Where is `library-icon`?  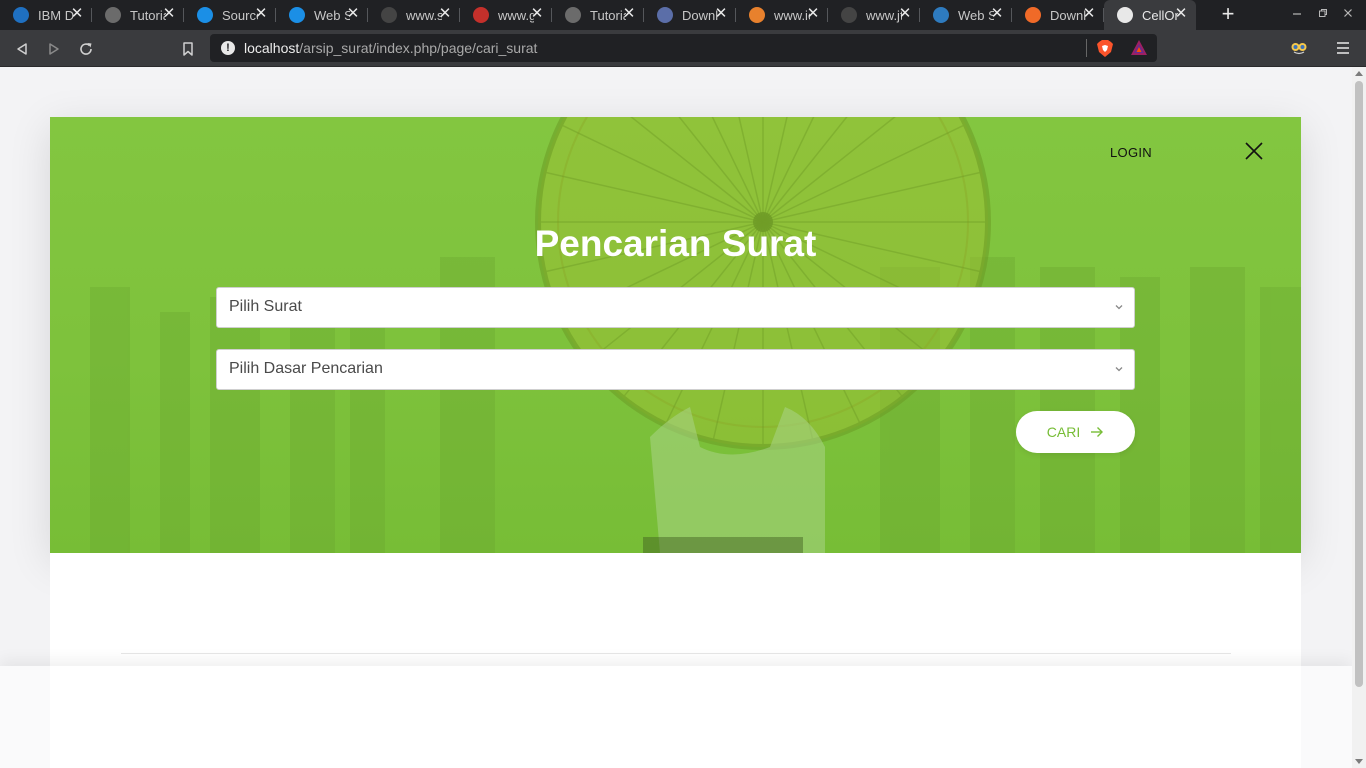 library-icon is located at coordinates (665, 15).